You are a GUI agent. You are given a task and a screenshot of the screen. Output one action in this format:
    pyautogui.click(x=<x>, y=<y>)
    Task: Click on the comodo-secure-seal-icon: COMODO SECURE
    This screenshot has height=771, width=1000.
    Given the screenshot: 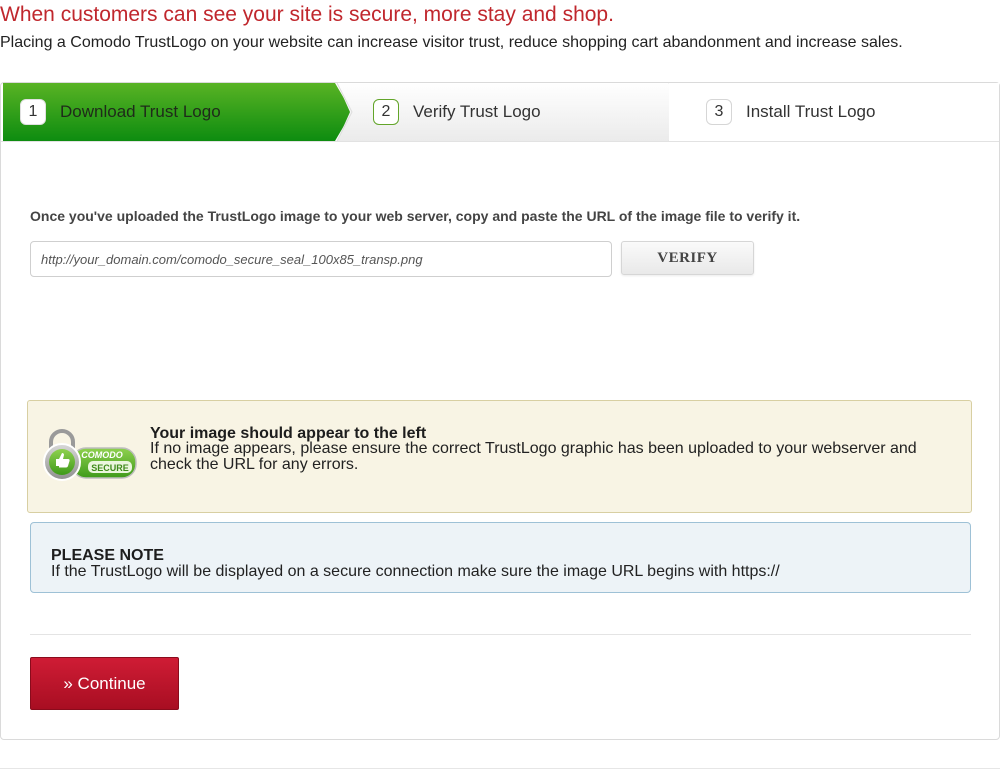 What is the action you would take?
    pyautogui.click(x=90, y=455)
    